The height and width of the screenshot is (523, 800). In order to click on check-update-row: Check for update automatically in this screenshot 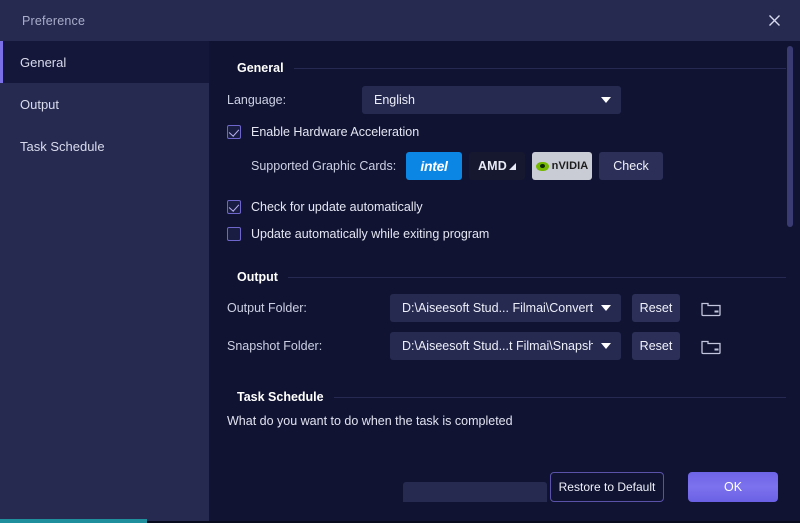, I will do `click(325, 207)`.